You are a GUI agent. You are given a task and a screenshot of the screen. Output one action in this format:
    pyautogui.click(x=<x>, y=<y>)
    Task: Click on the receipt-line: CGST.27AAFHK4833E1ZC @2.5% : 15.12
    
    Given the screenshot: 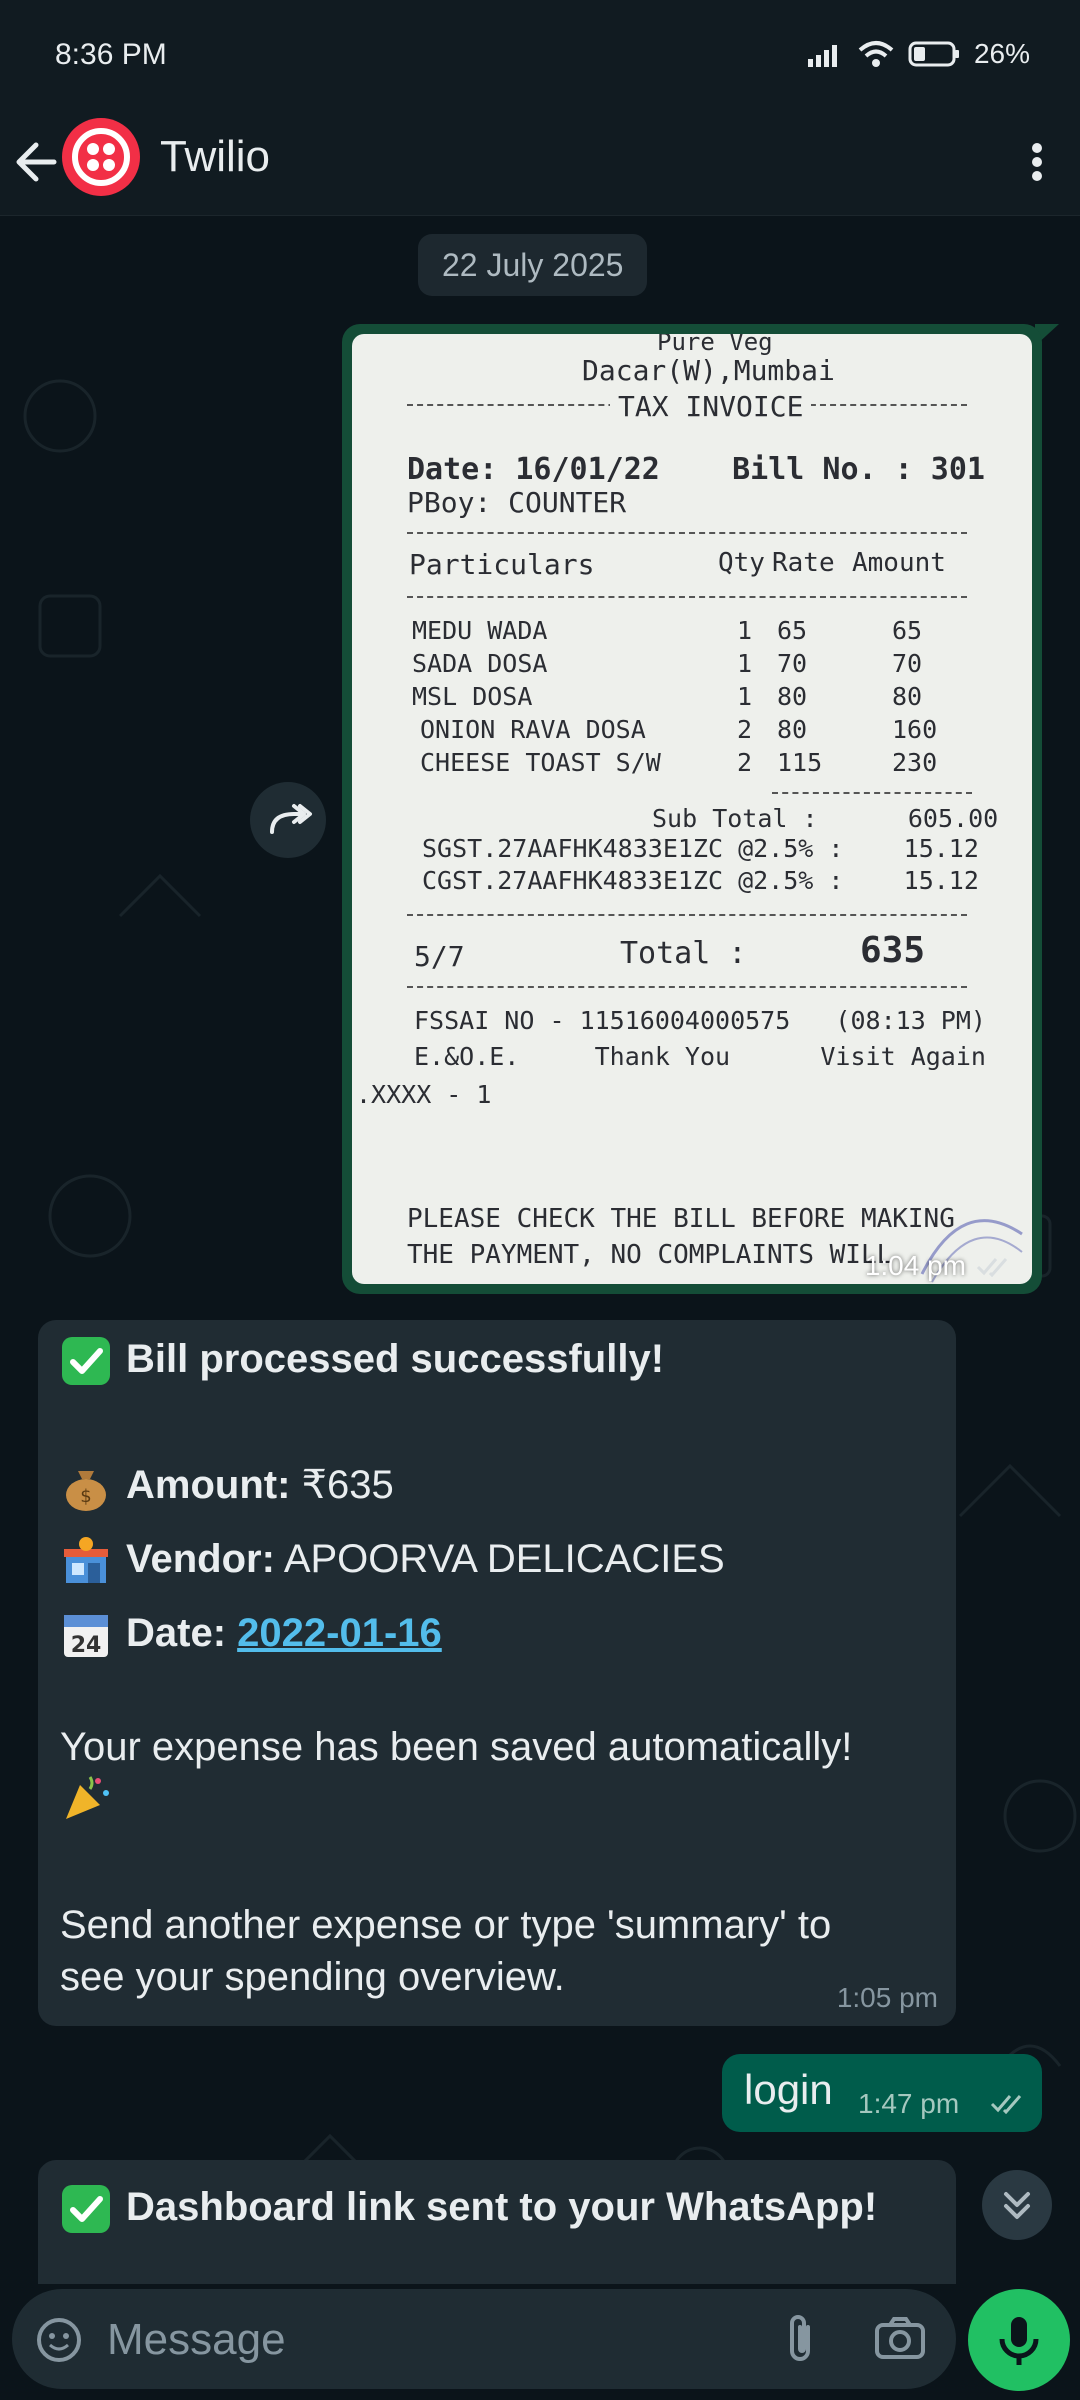 What is the action you would take?
    pyautogui.click(x=700, y=880)
    